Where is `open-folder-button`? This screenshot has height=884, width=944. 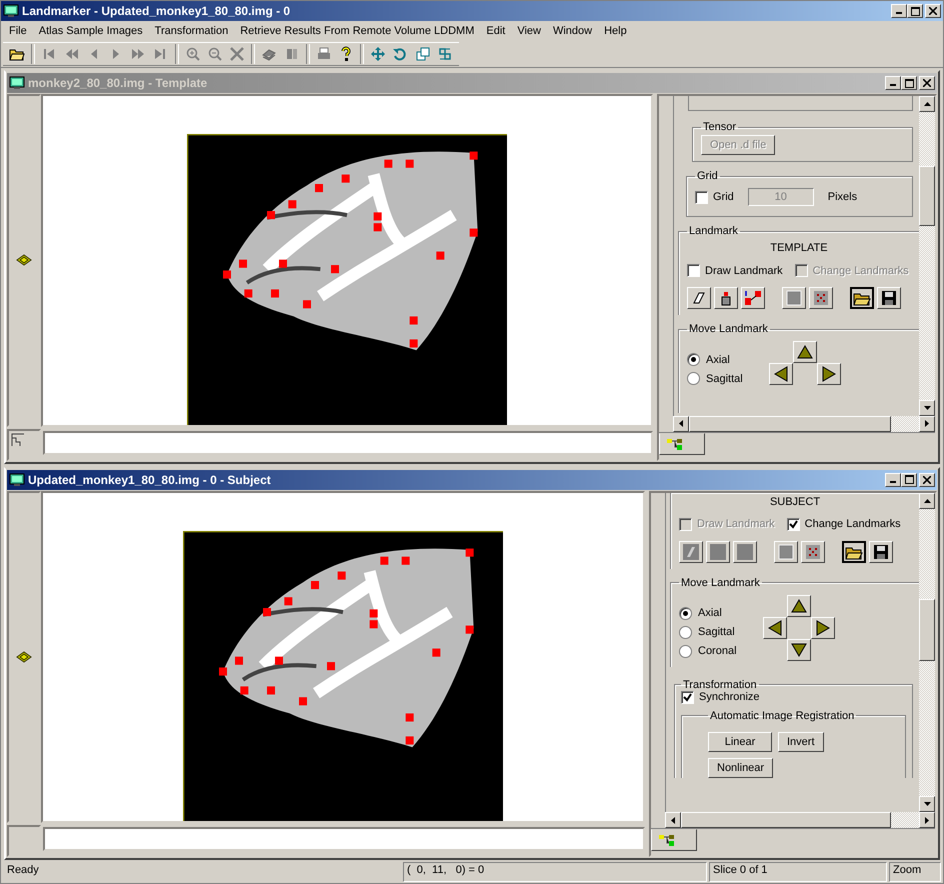 open-folder-button is located at coordinates (862, 298).